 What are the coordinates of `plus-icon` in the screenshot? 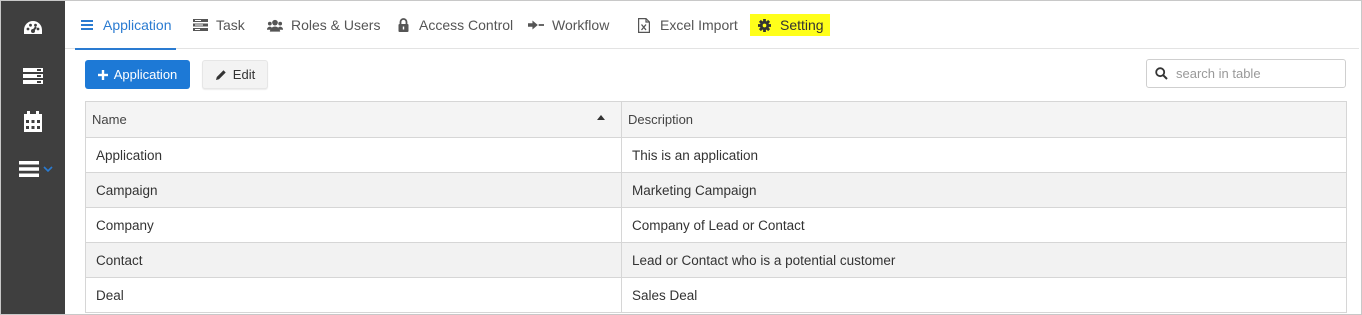 It's located at (102, 74).